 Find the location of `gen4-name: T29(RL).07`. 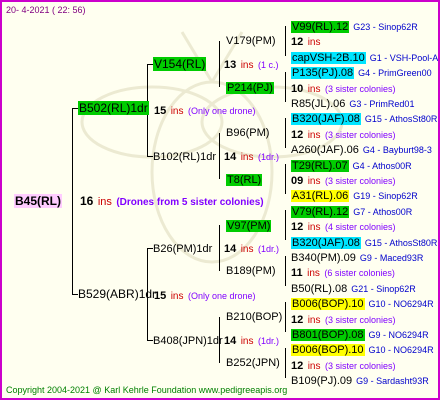

gen4-name: T29(RL).07 is located at coordinates (320, 165).